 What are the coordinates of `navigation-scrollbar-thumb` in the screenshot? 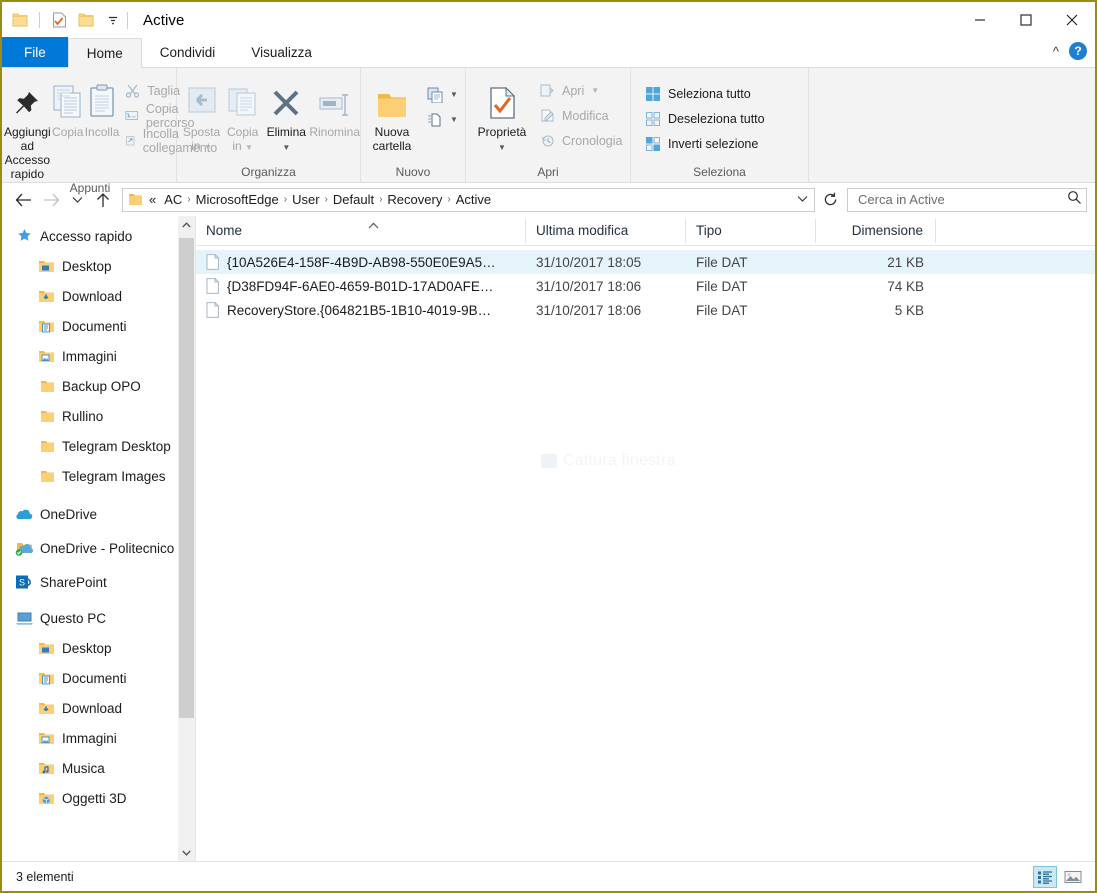 It's located at (186, 478).